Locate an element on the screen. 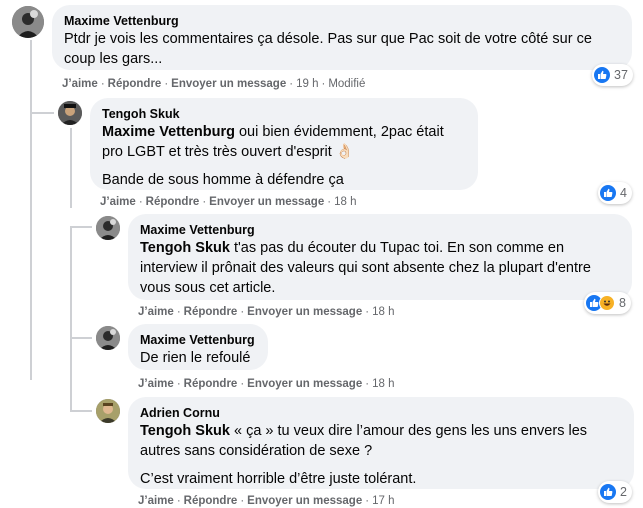  reaction-count: 2 is located at coordinates (623, 492).